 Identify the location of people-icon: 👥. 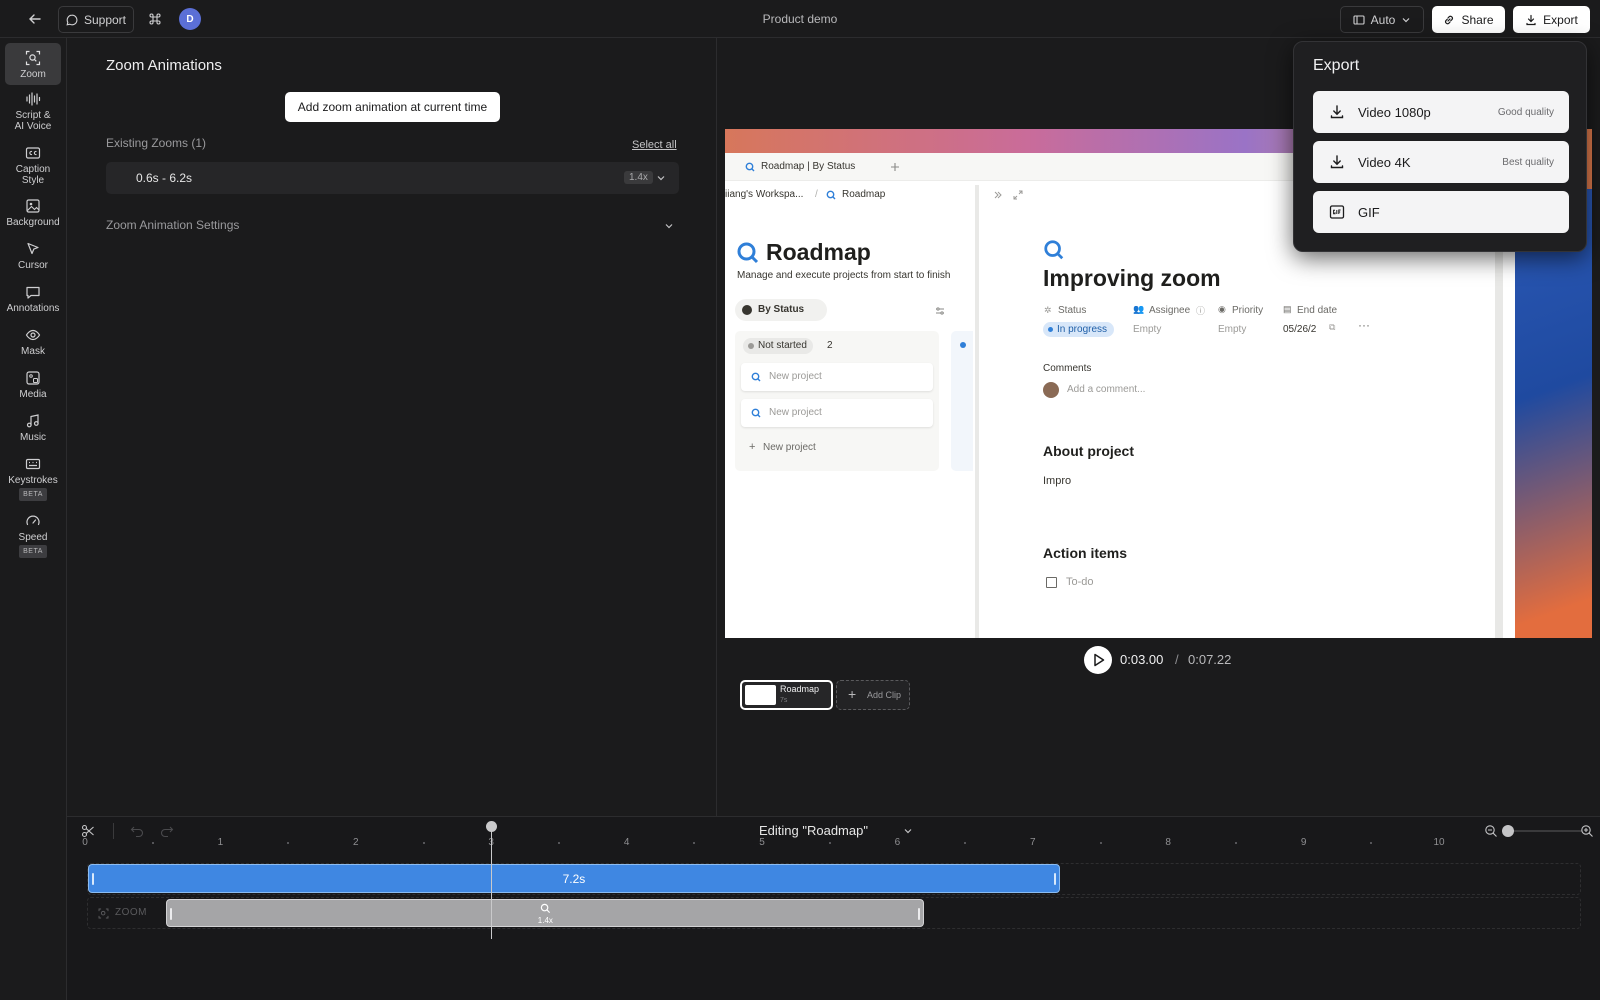
(1139, 309).